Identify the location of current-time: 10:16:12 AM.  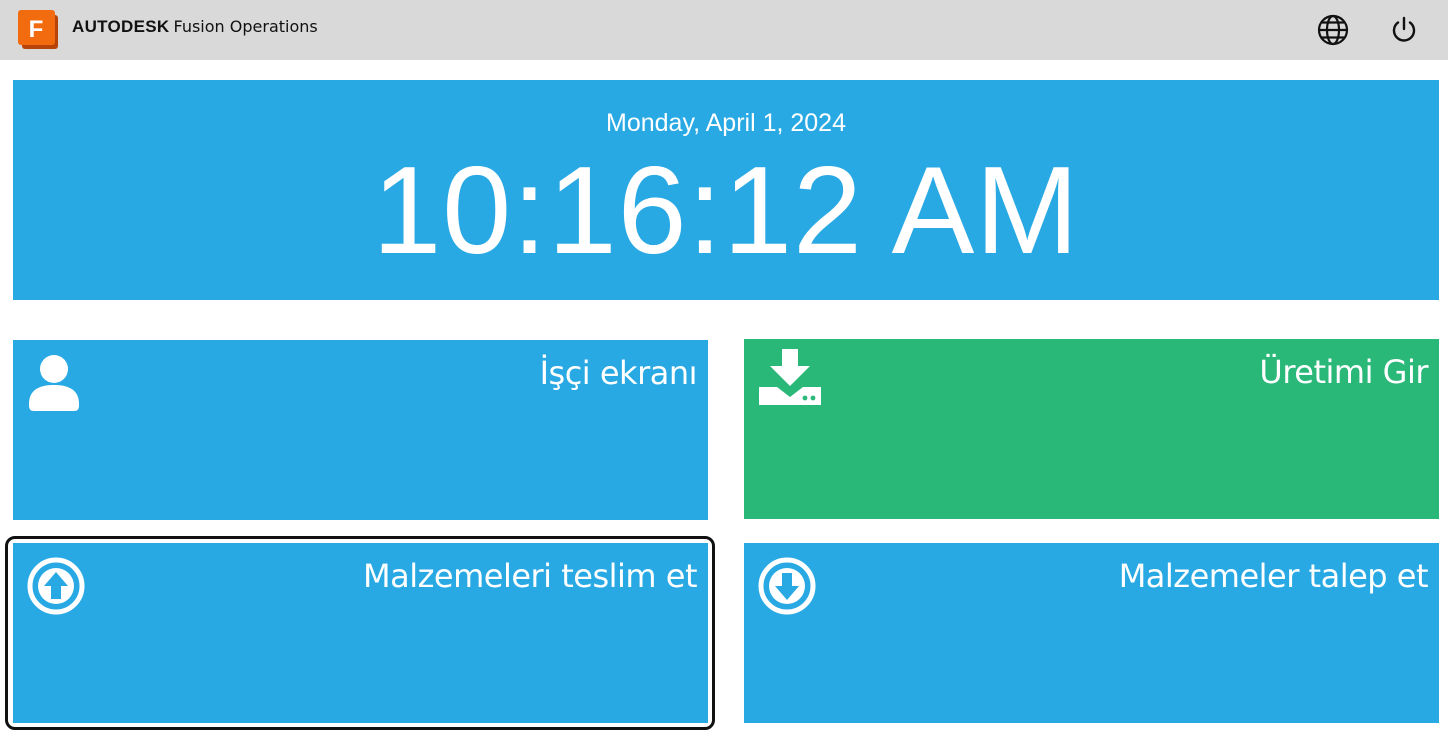
(726, 211).